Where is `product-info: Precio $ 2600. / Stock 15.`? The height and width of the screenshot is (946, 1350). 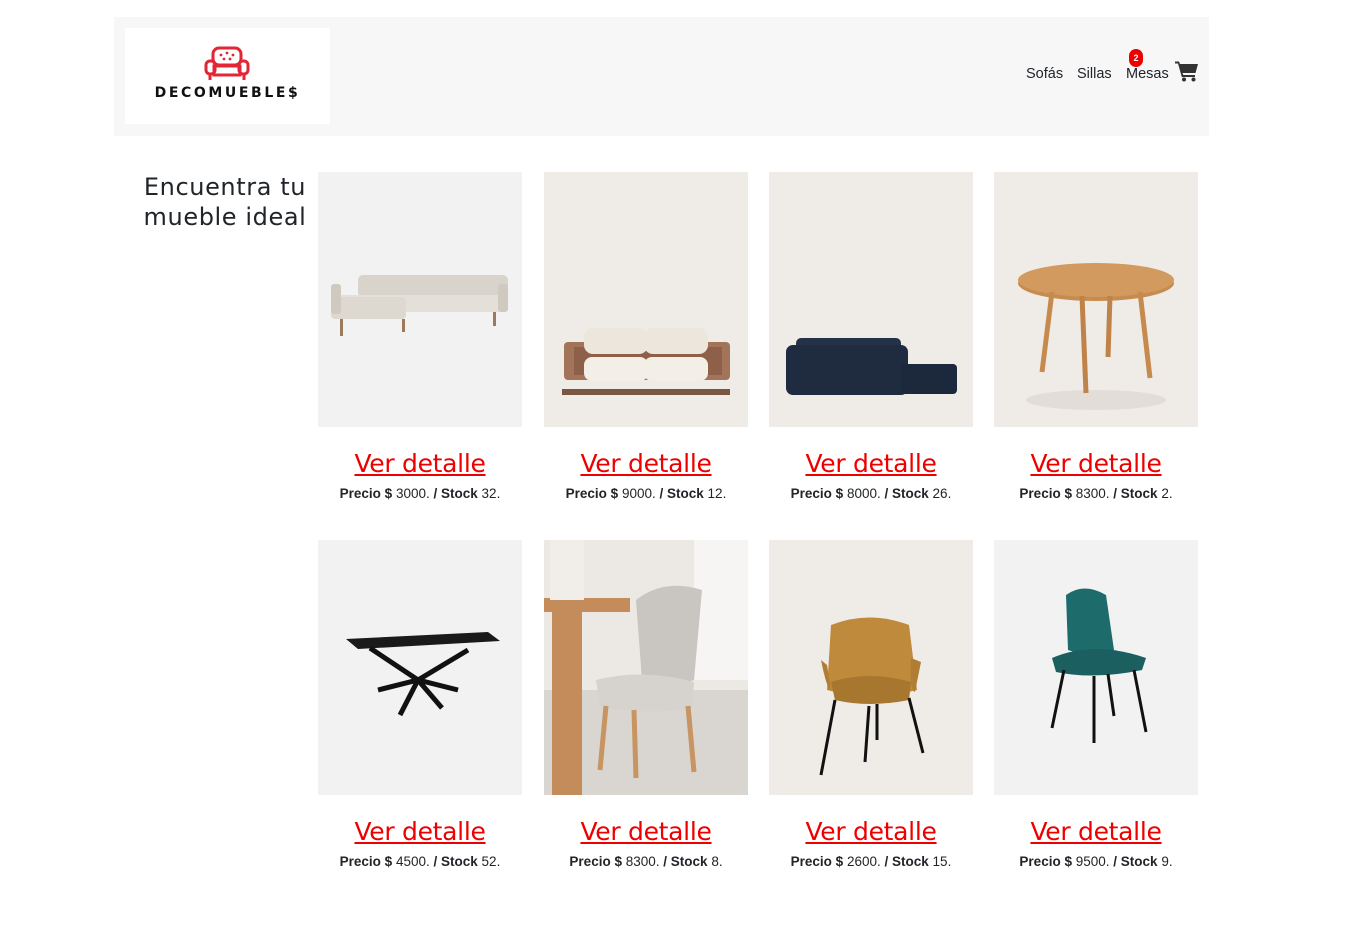 product-info: Precio $ 2600. / Stock 15. is located at coordinates (871, 861).